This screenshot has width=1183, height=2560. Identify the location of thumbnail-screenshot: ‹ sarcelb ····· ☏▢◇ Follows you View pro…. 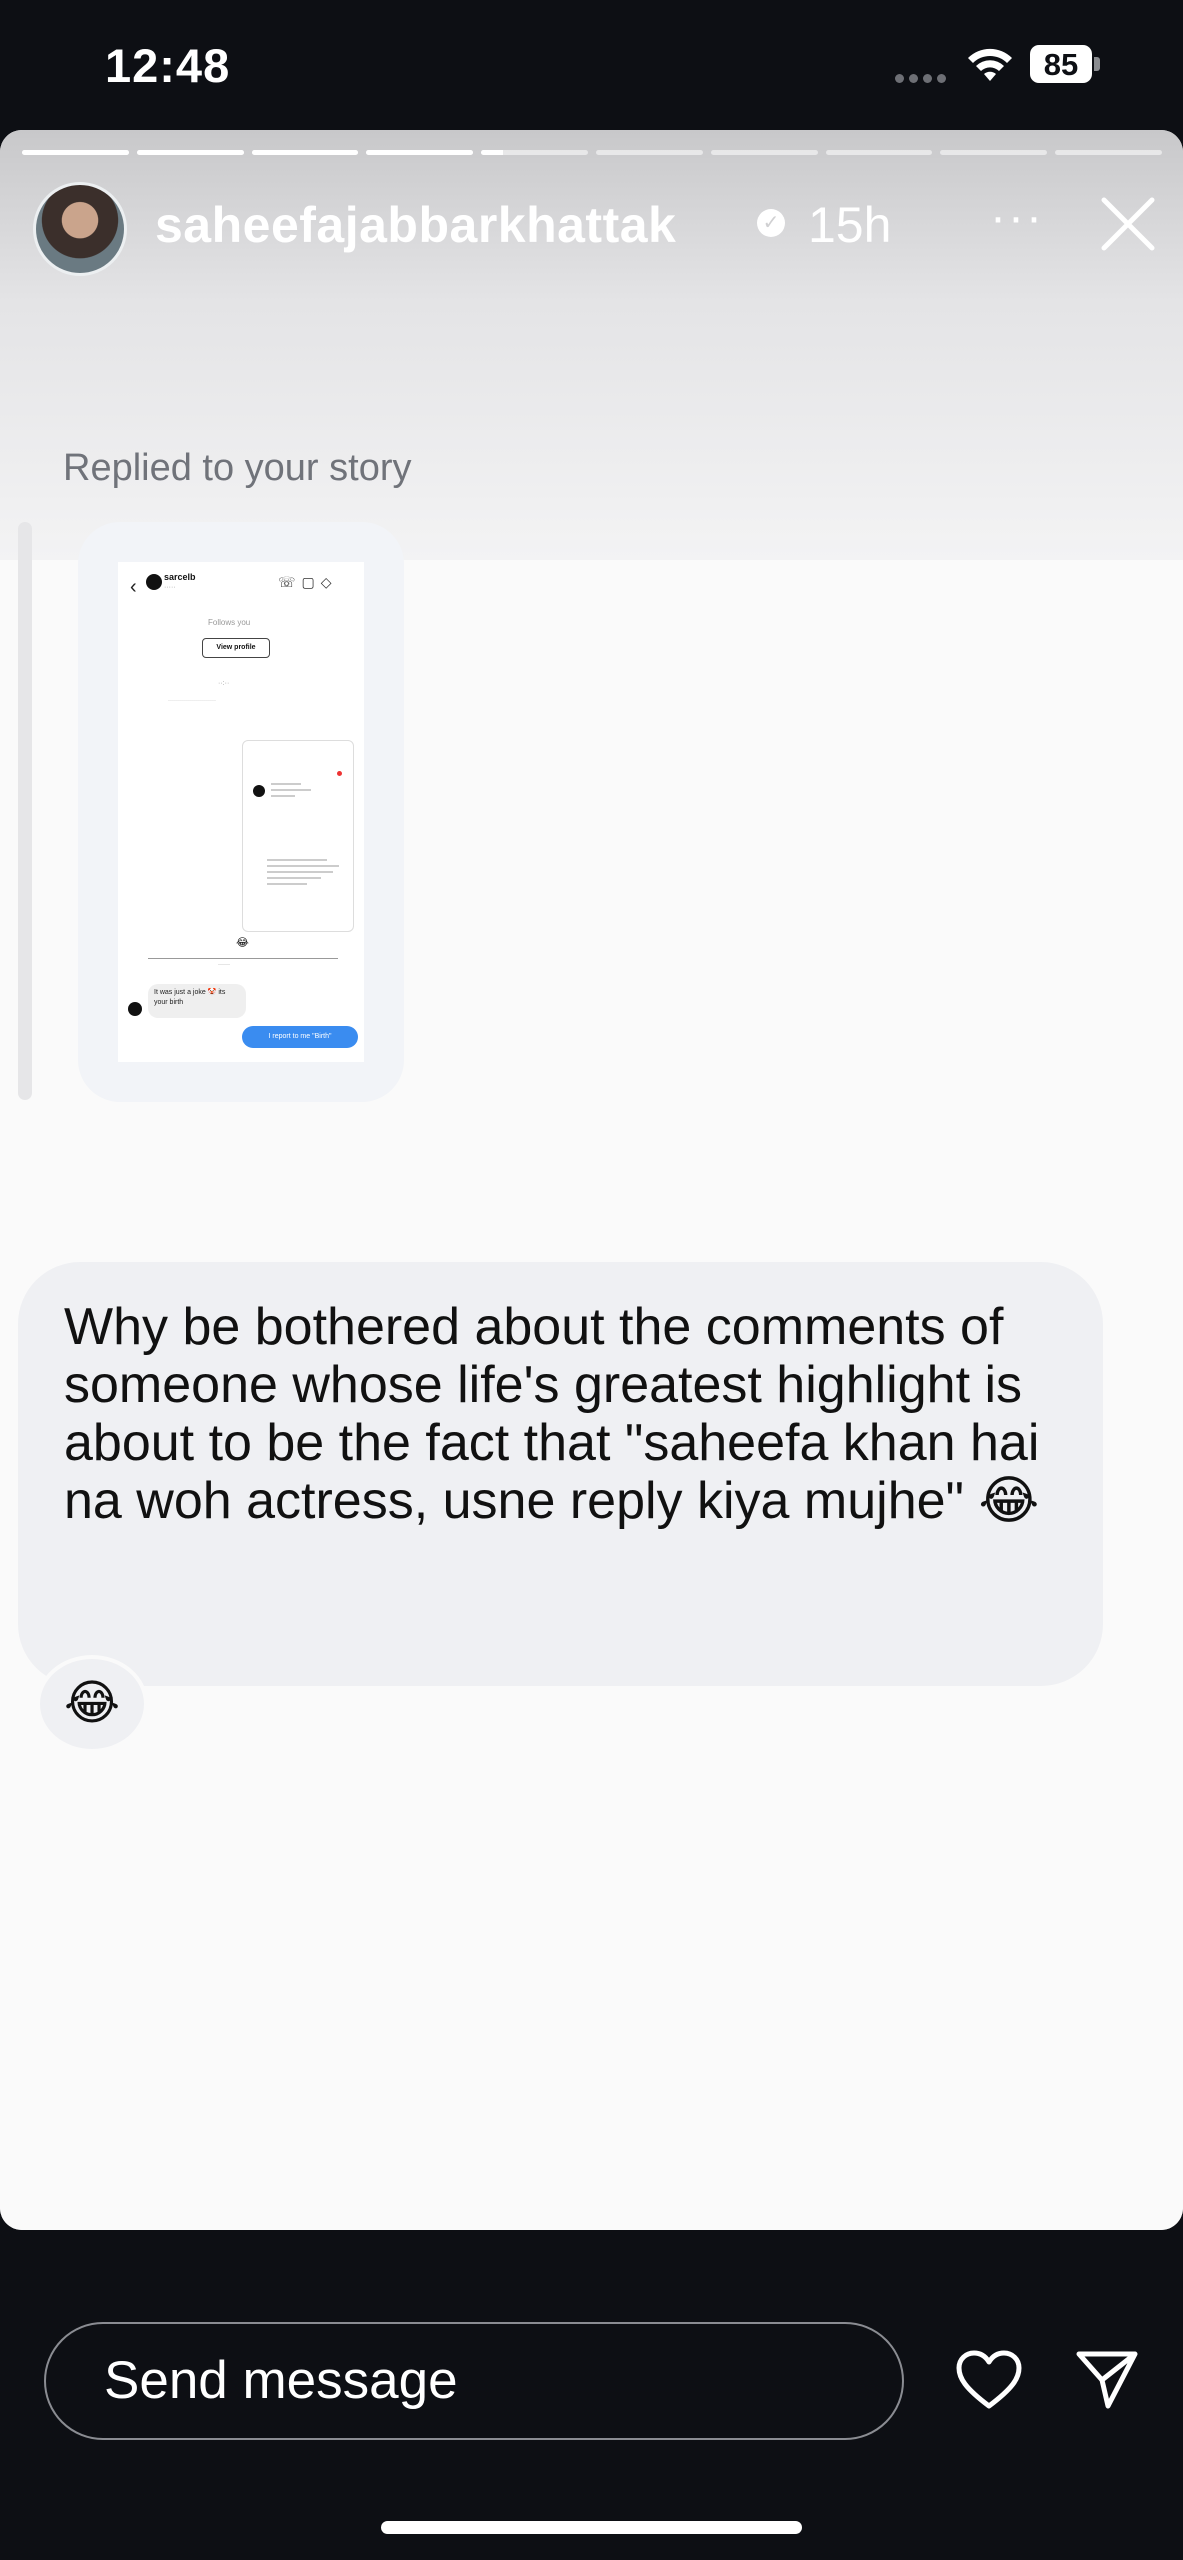
(241, 812).